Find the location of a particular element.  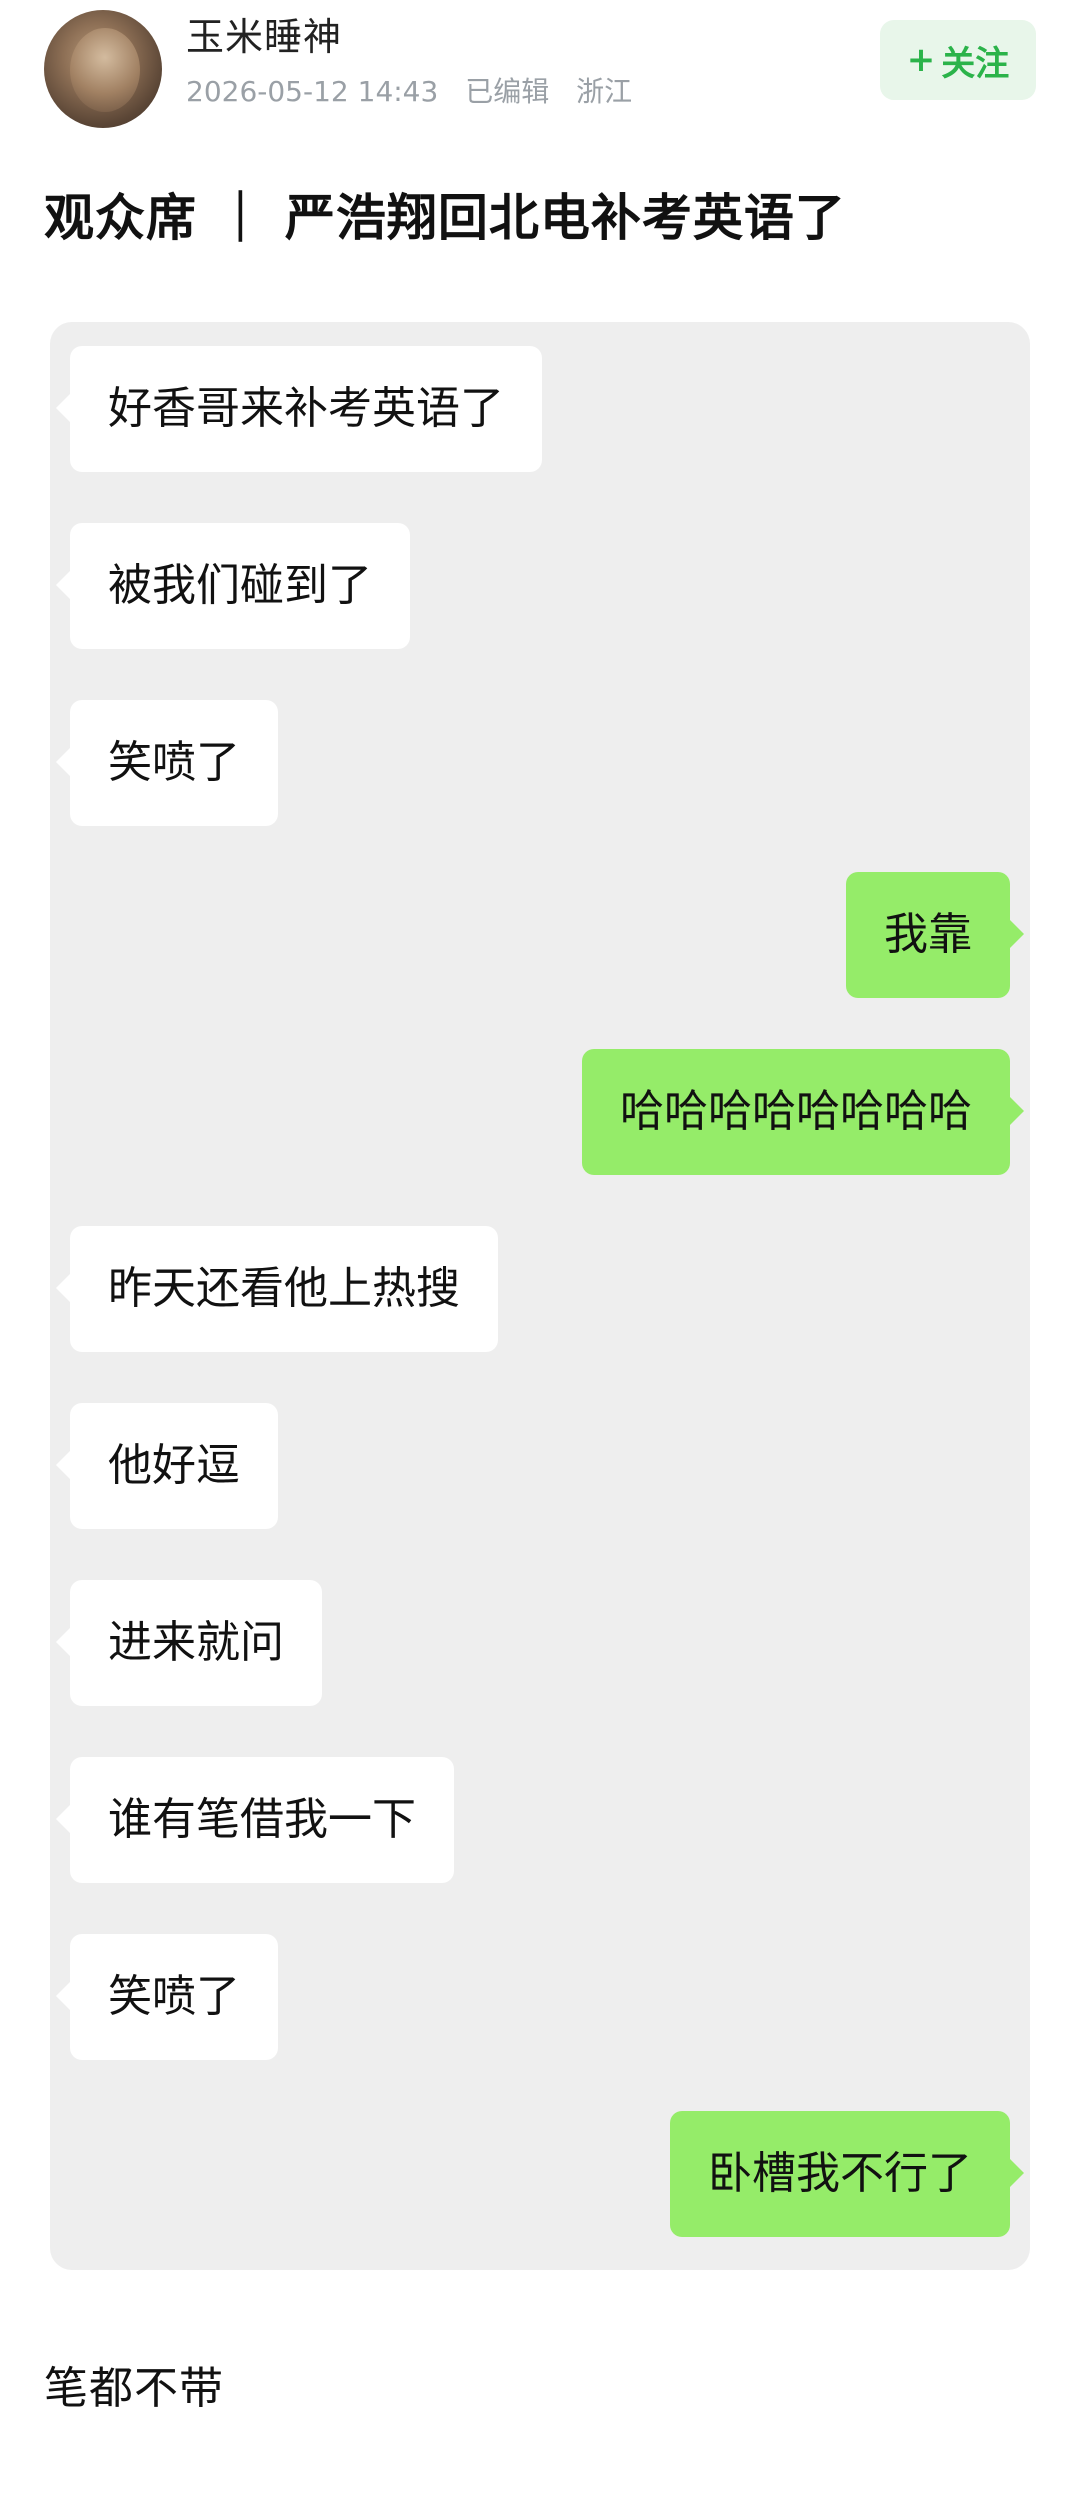

chat-bubble-sent: 卧槽我不行了 is located at coordinates (847, 2174).